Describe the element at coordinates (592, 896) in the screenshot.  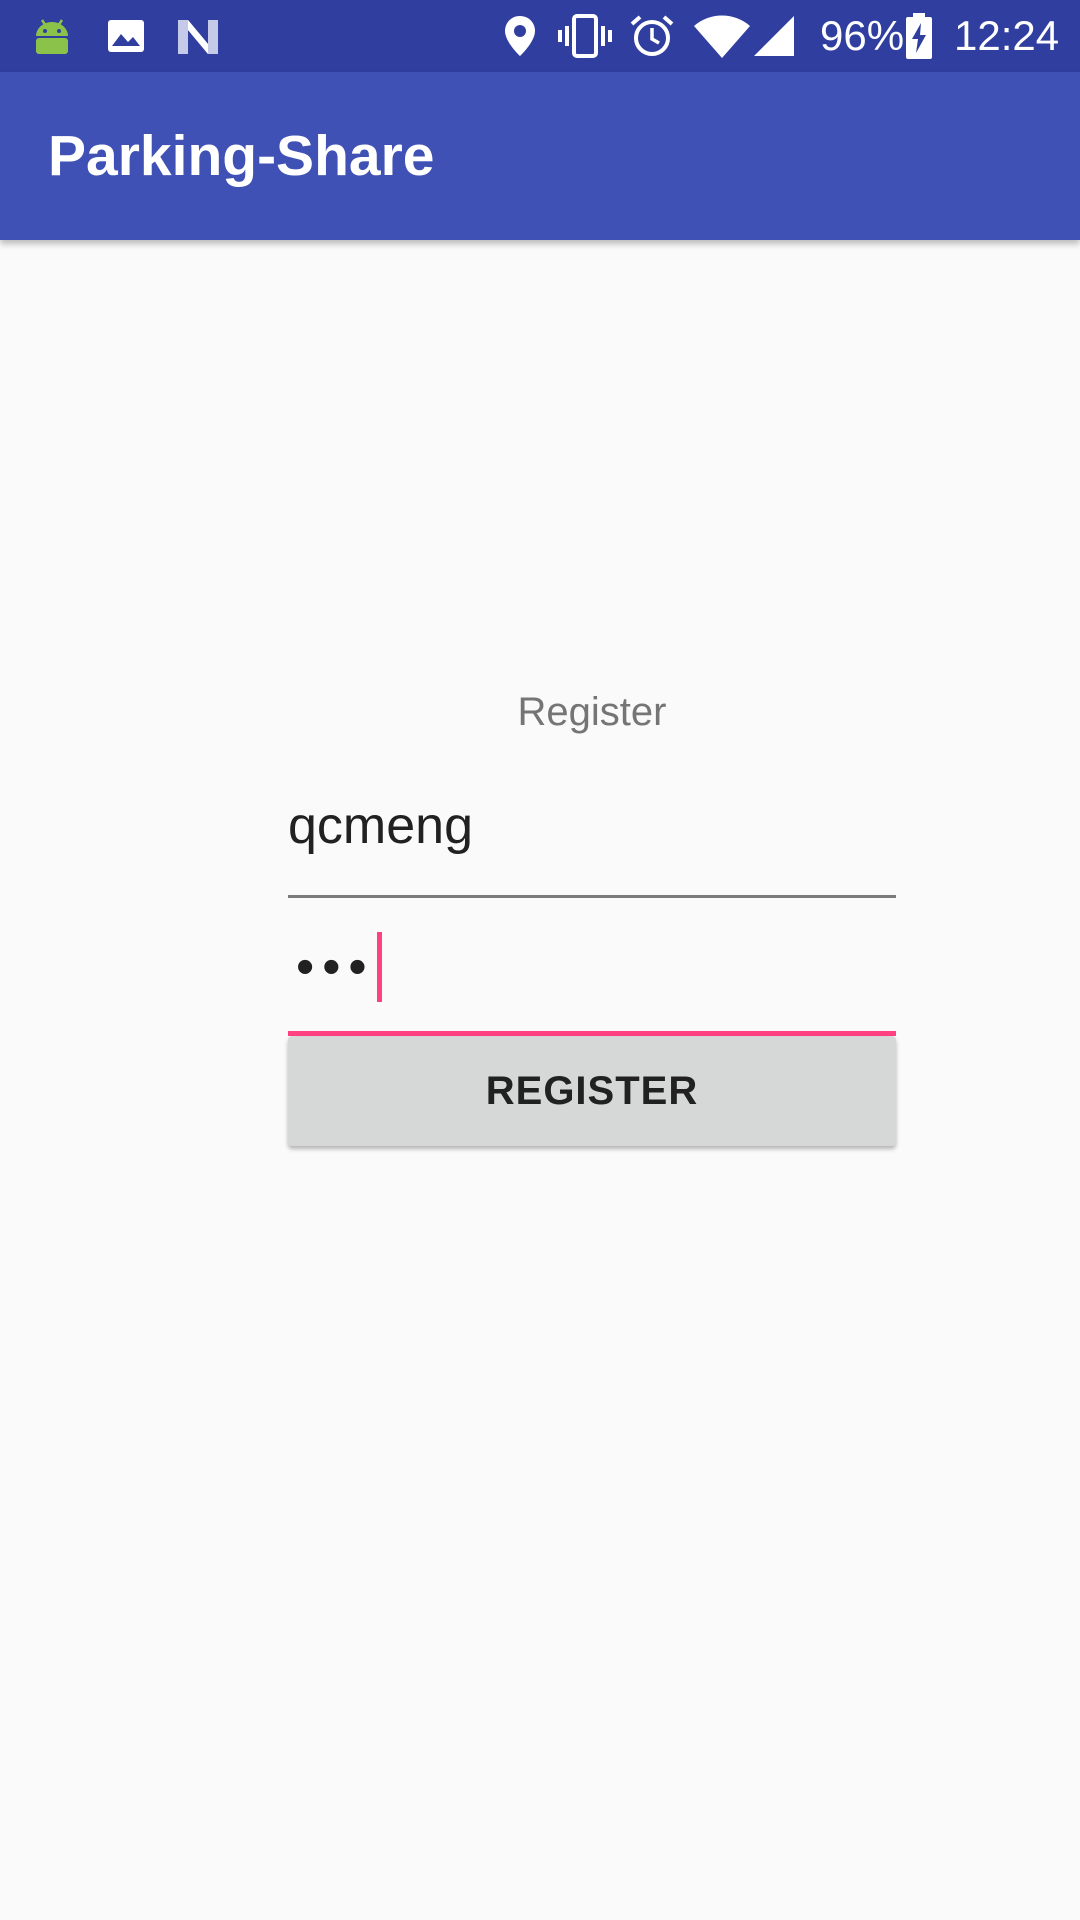
I see `username-underline` at that location.